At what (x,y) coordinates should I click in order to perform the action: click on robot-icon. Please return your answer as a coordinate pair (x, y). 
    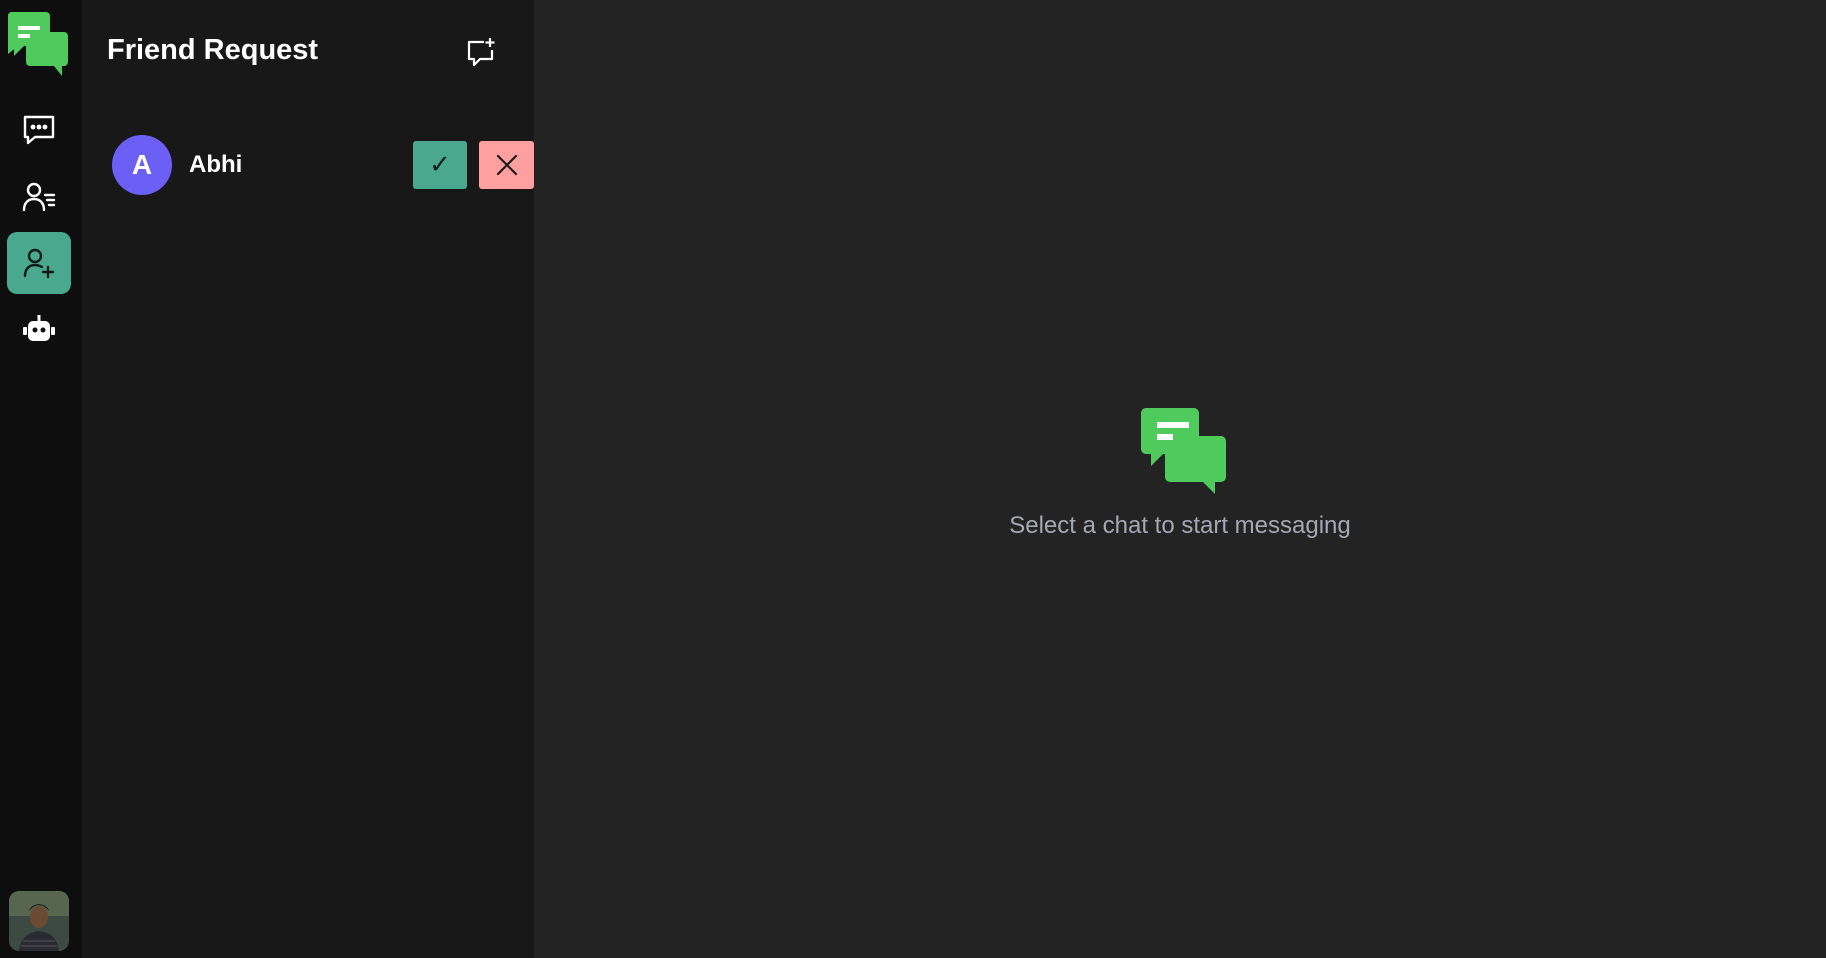
    Looking at the image, I should click on (39, 328).